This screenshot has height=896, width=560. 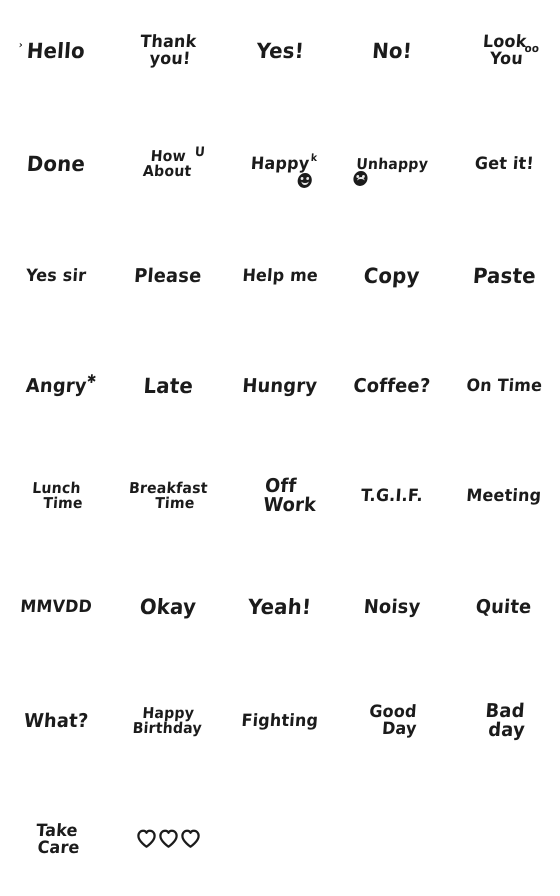 I want to click on sticker-line-2: Time, so click(x=175, y=503).